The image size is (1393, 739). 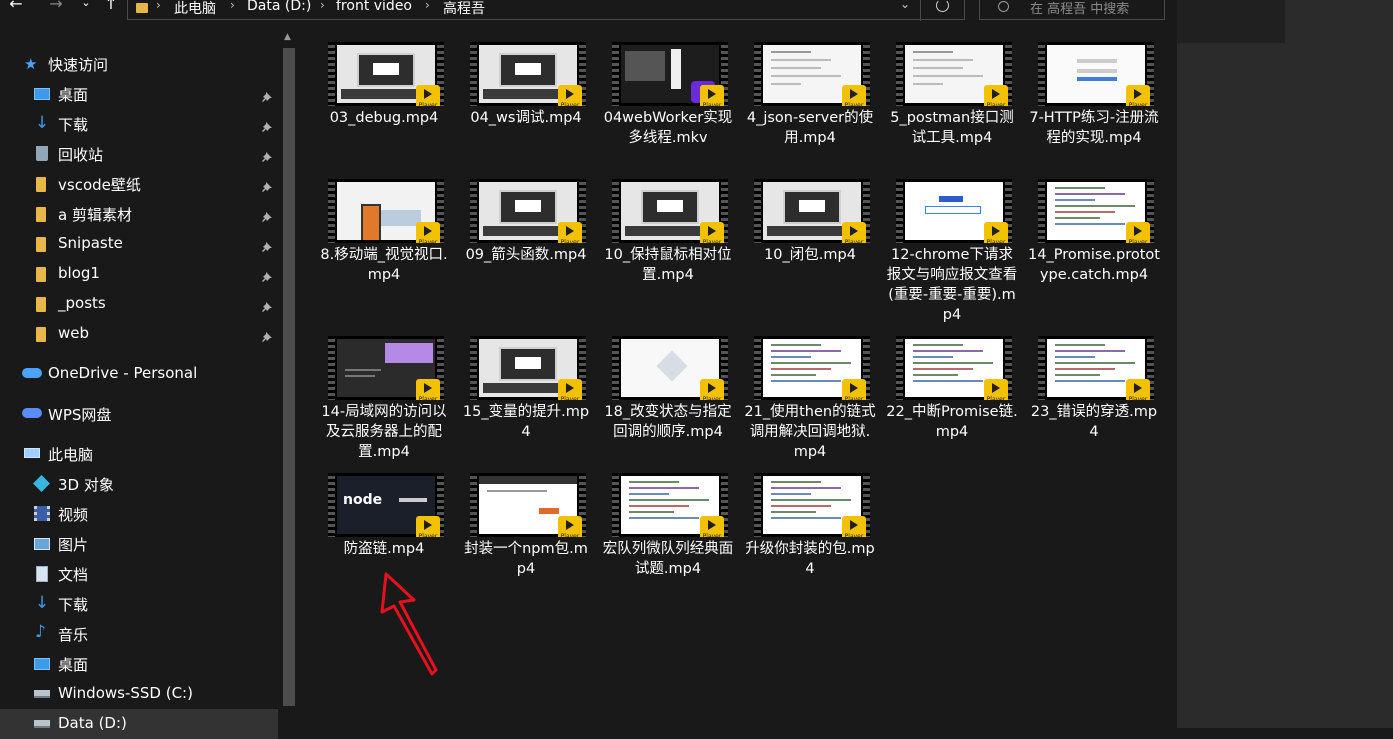 What do you see at coordinates (42, 123) in the screenshot?
I see `download-icon: ↓` at bounding box center [42, 123].